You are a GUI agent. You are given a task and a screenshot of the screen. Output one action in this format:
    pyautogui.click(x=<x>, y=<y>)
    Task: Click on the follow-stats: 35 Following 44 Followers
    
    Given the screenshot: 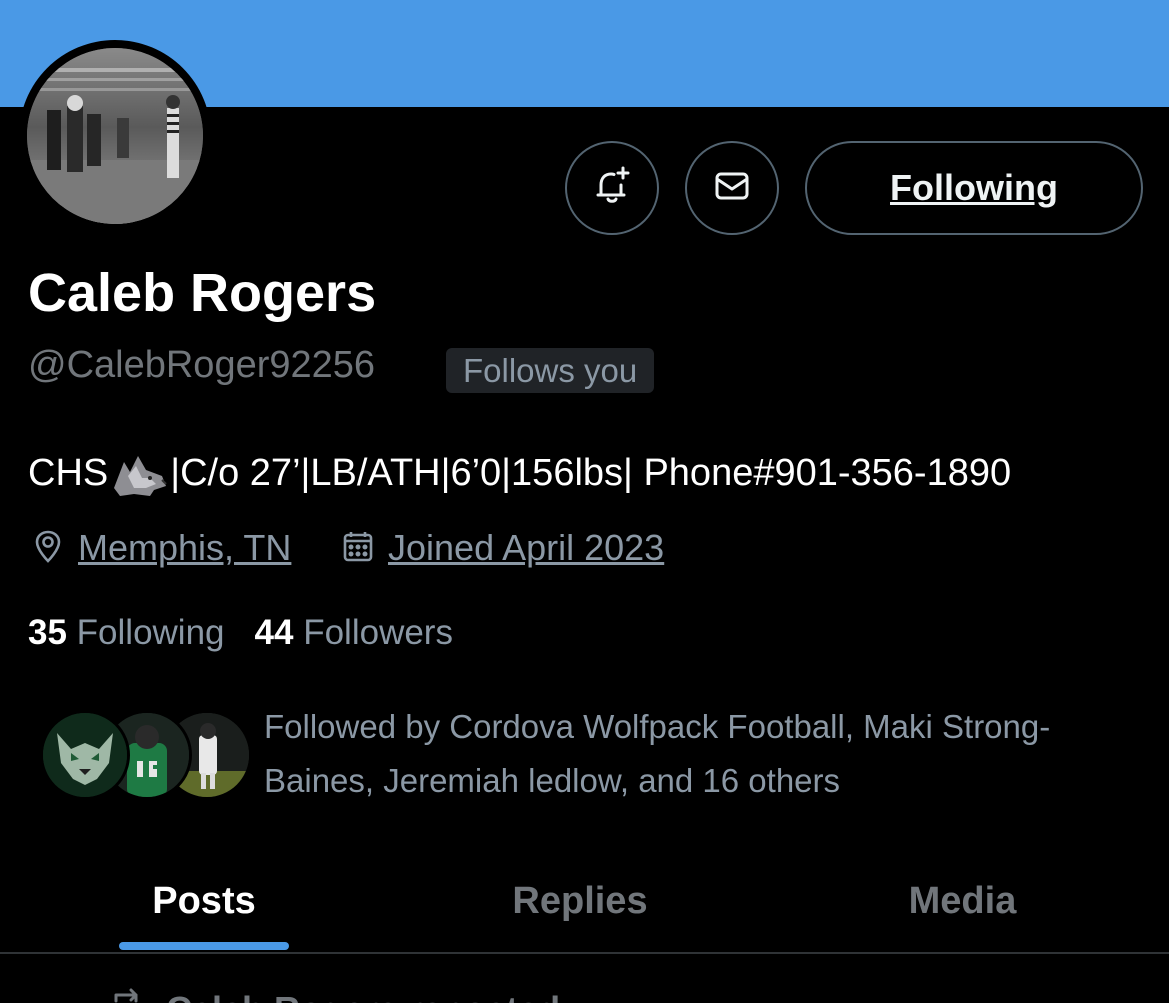 What is the action you would take?
    pyautogui.click(x=255, y=633)
    